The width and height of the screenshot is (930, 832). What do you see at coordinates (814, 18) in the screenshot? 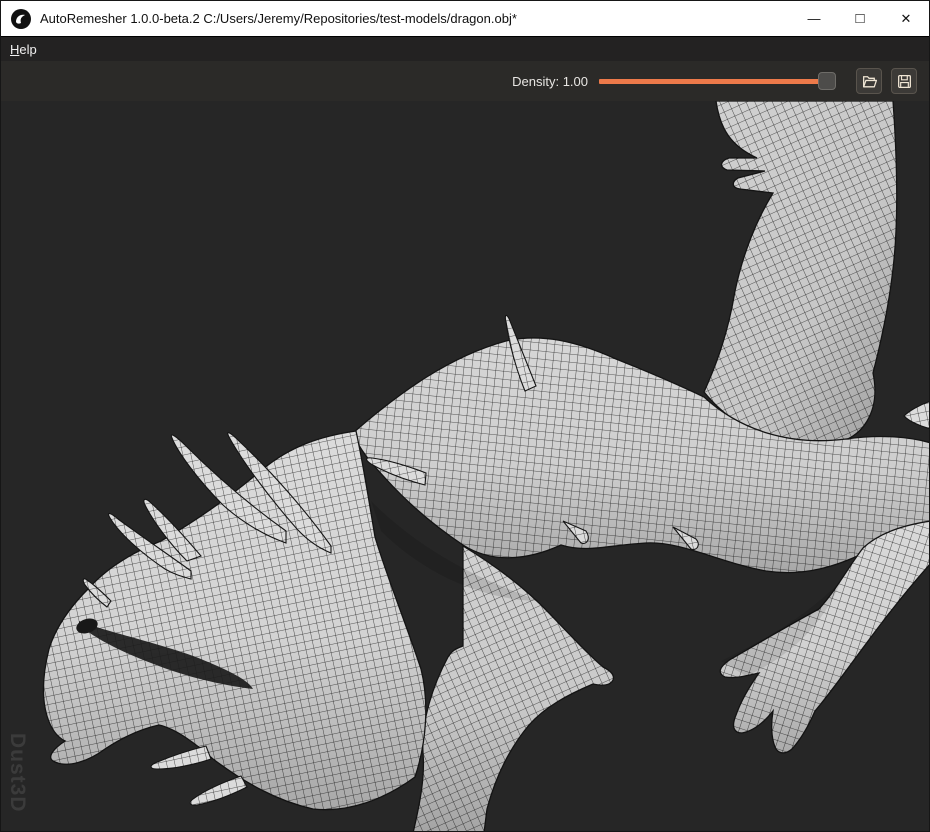
I see `minimize-button: —` at bounding box center [814, 18].